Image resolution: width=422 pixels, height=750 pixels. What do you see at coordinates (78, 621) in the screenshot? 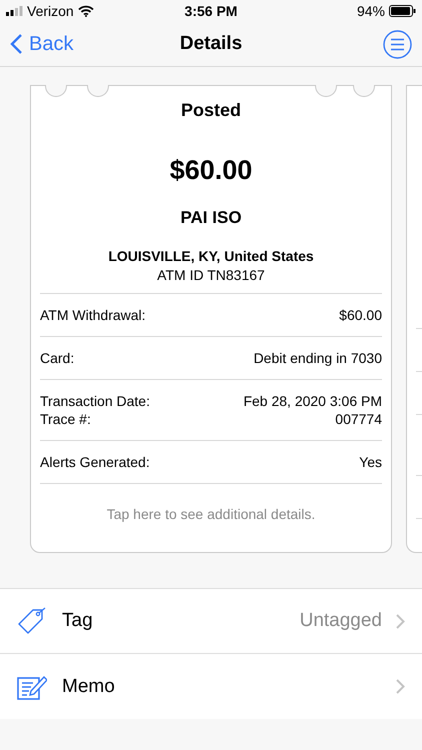
I see `option-label: Tag` at bounding box center [78, 621].